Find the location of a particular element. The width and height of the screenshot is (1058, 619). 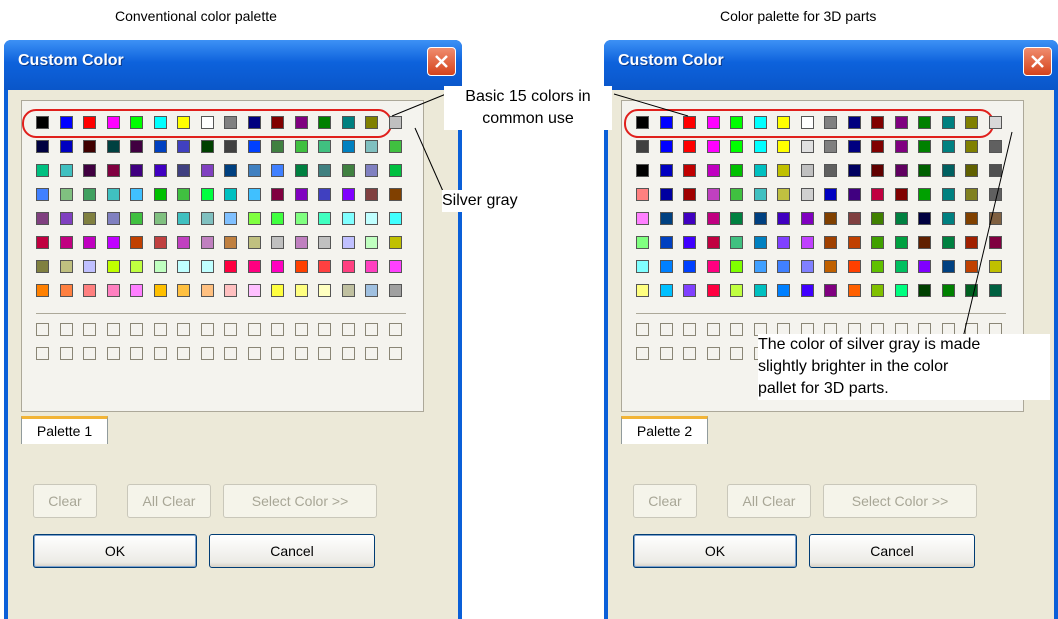

annotation-line: Basic 15 colors in is located at coordinates (528, 96).